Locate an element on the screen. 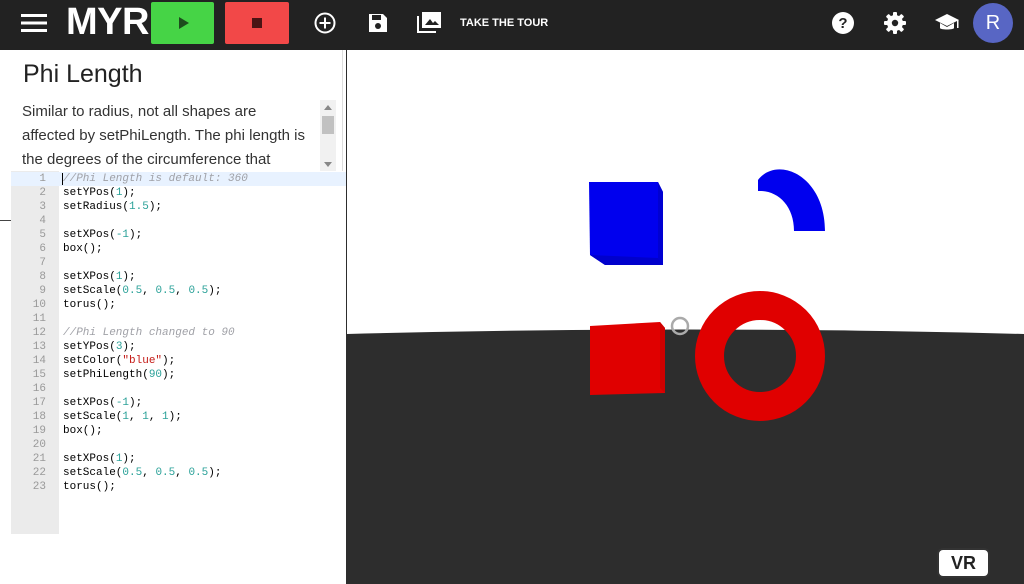  collection-icon is located at coordinates (429, 23).